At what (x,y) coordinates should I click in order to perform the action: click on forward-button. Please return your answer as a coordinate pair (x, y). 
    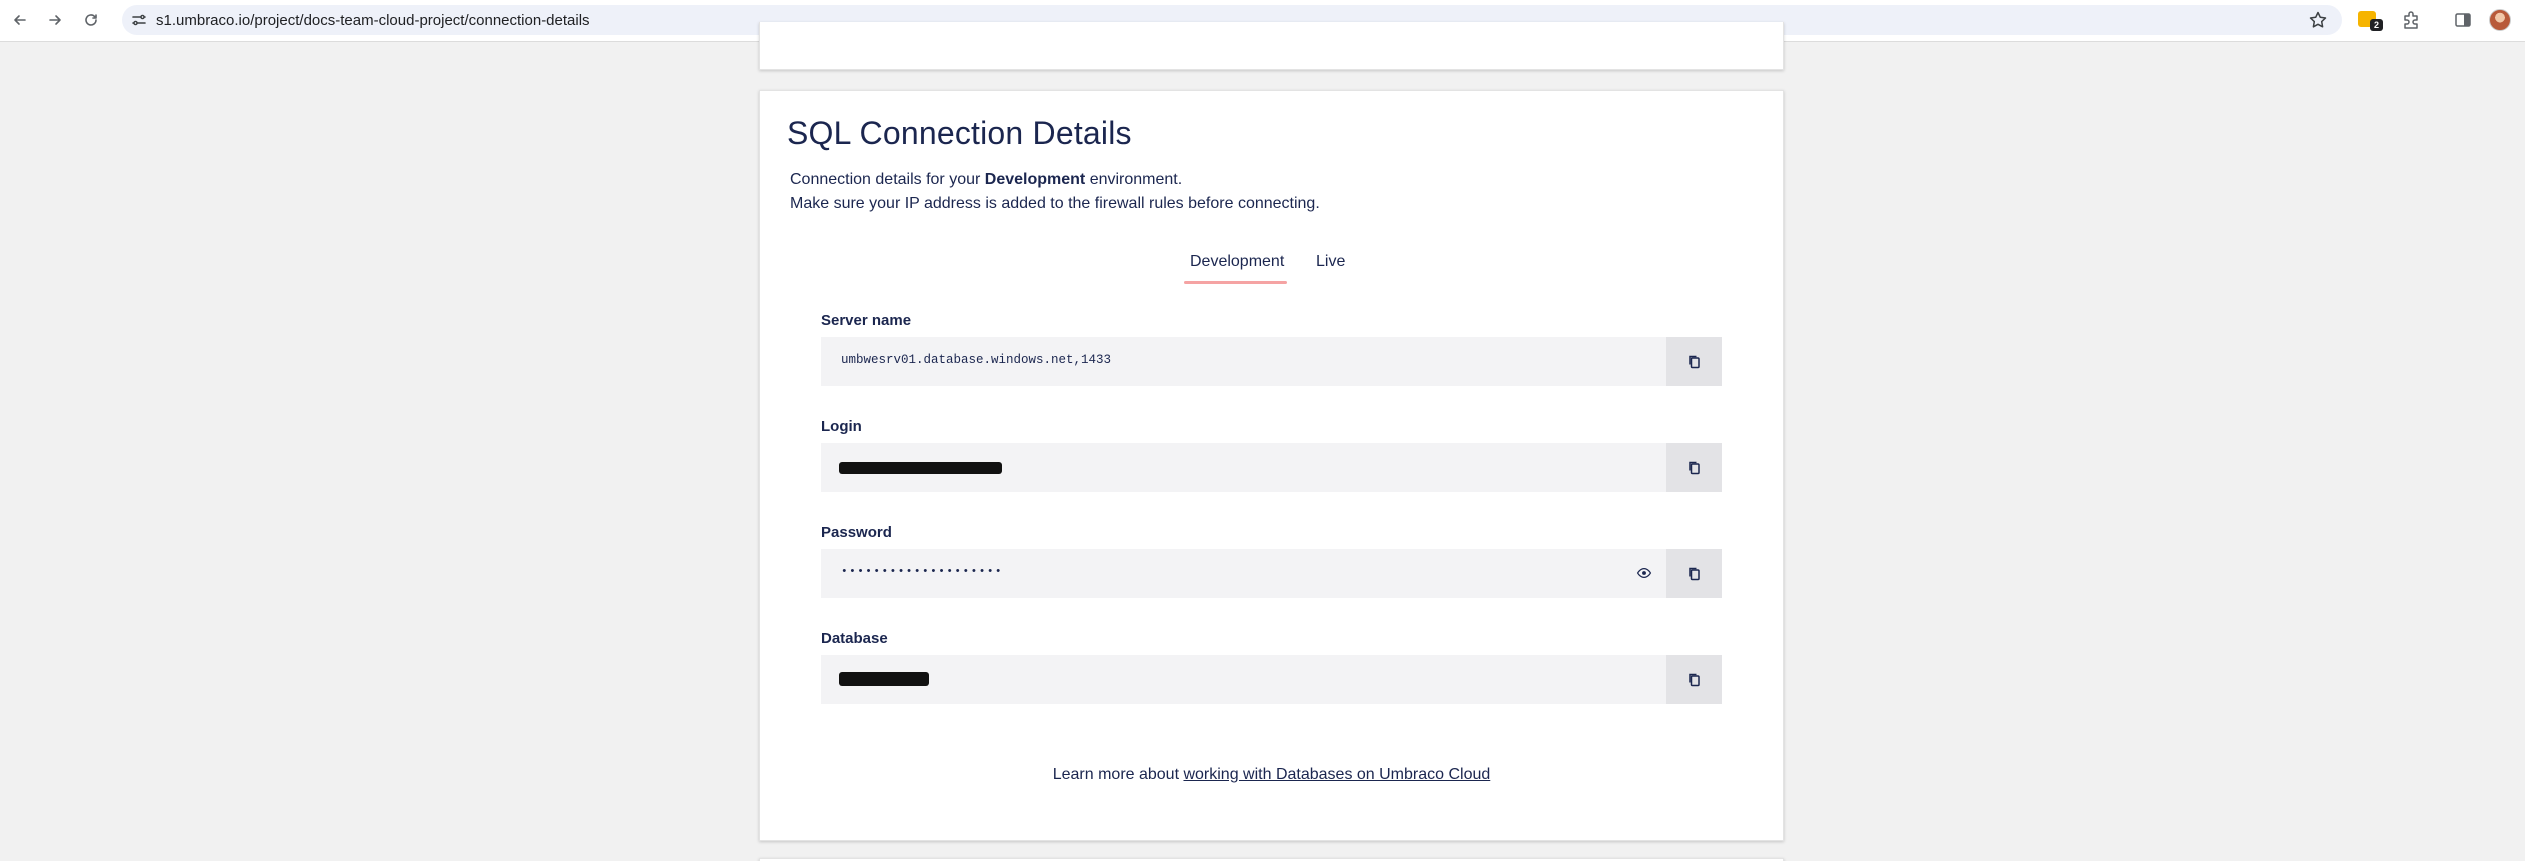
    Looking at the image, I should click on (55, 20).